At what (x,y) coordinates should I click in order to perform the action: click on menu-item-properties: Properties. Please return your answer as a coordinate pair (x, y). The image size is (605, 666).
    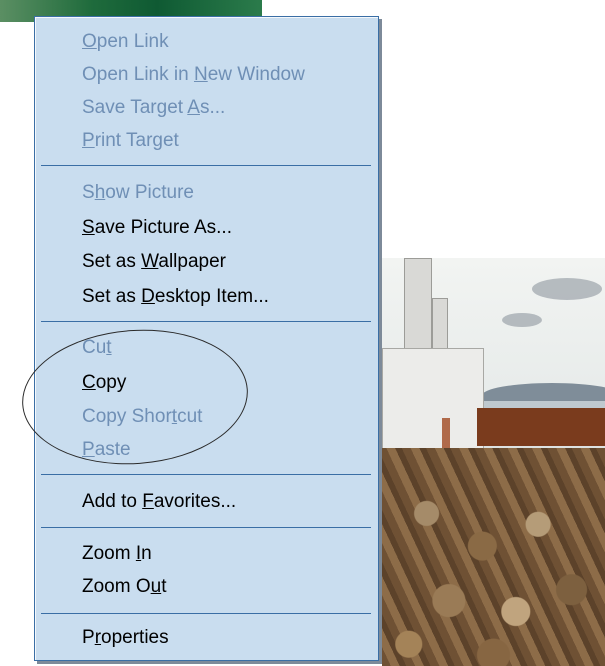
    Looking at the image, I should click on (125, 638).